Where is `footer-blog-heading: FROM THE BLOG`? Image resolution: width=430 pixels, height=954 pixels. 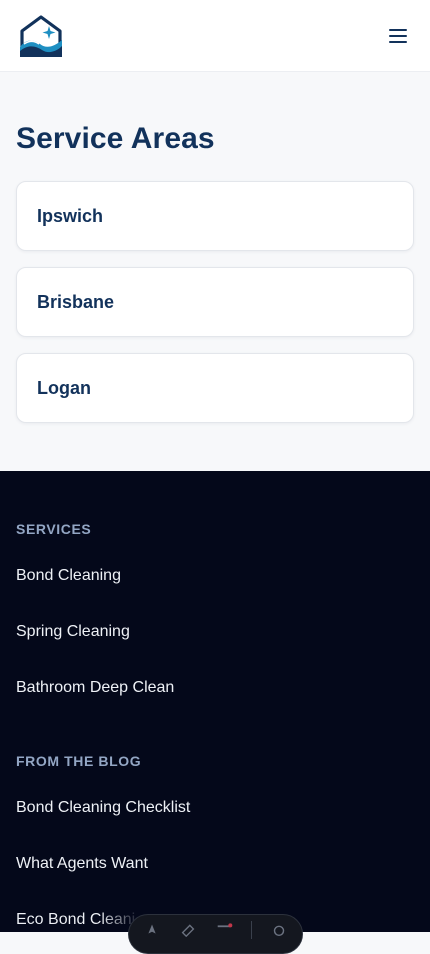 footer-blog-heading: FROM THE BLOG is located at coordinates (79, 761).